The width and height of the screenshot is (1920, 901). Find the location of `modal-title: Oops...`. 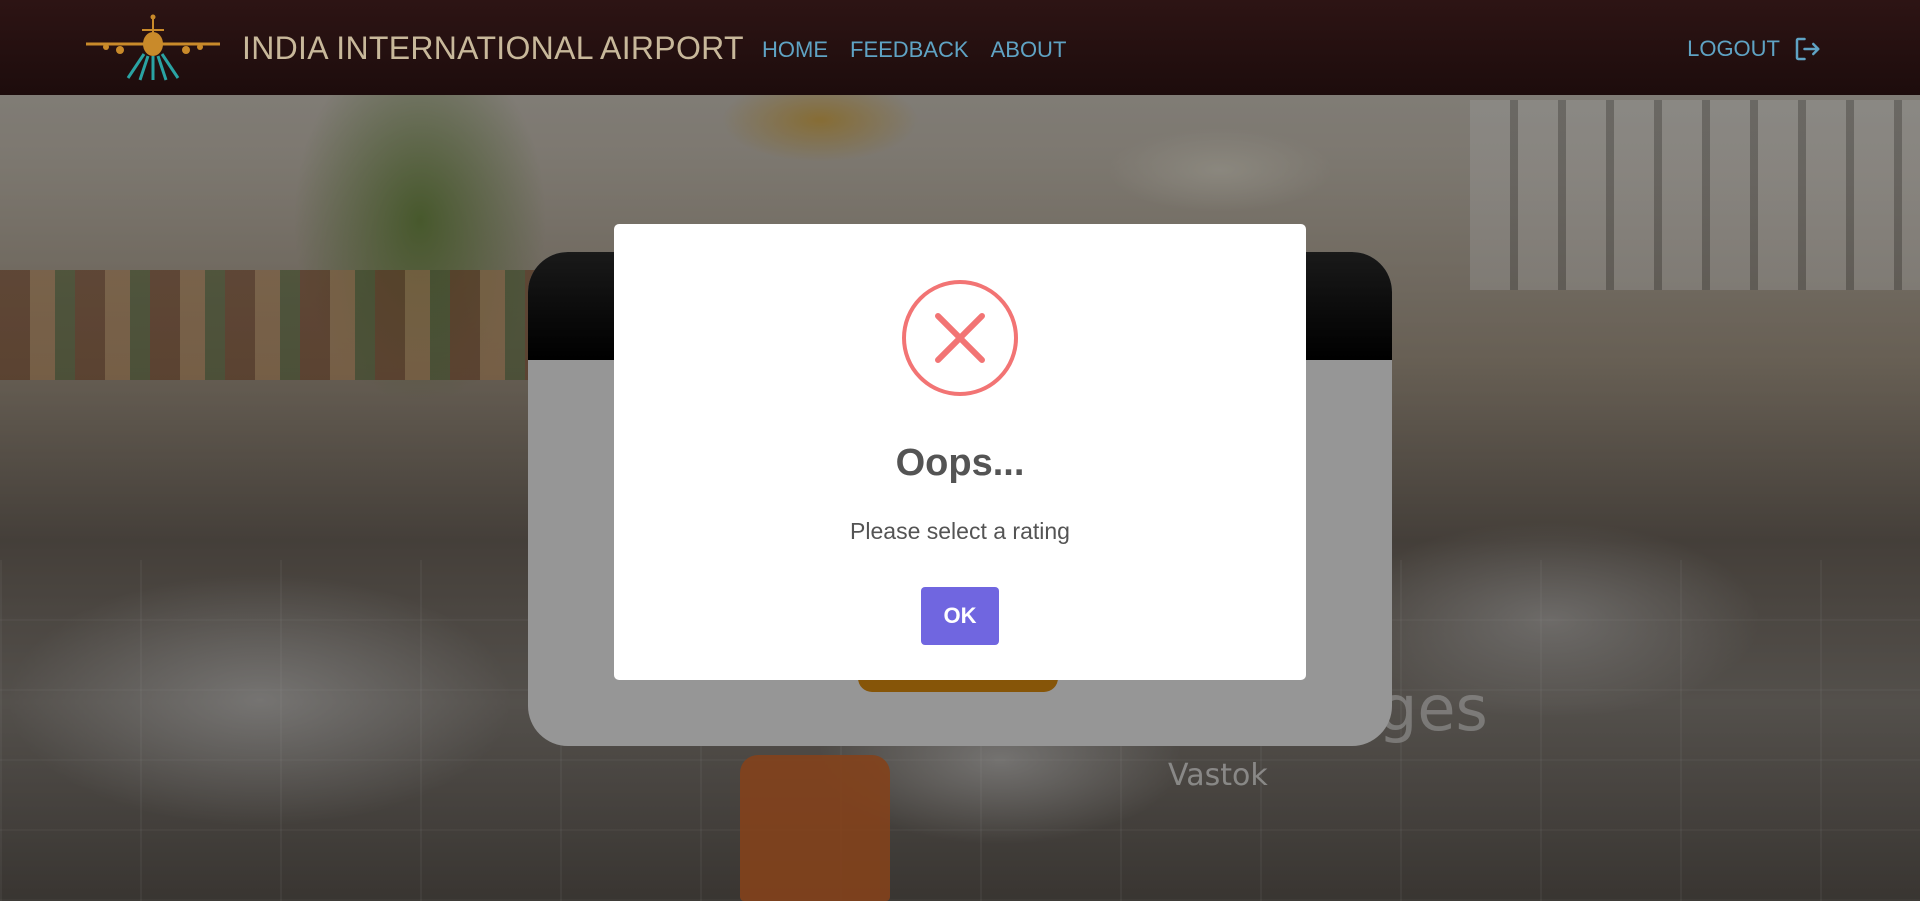

modal-title: Oops... is located at coordinates (960, 463).